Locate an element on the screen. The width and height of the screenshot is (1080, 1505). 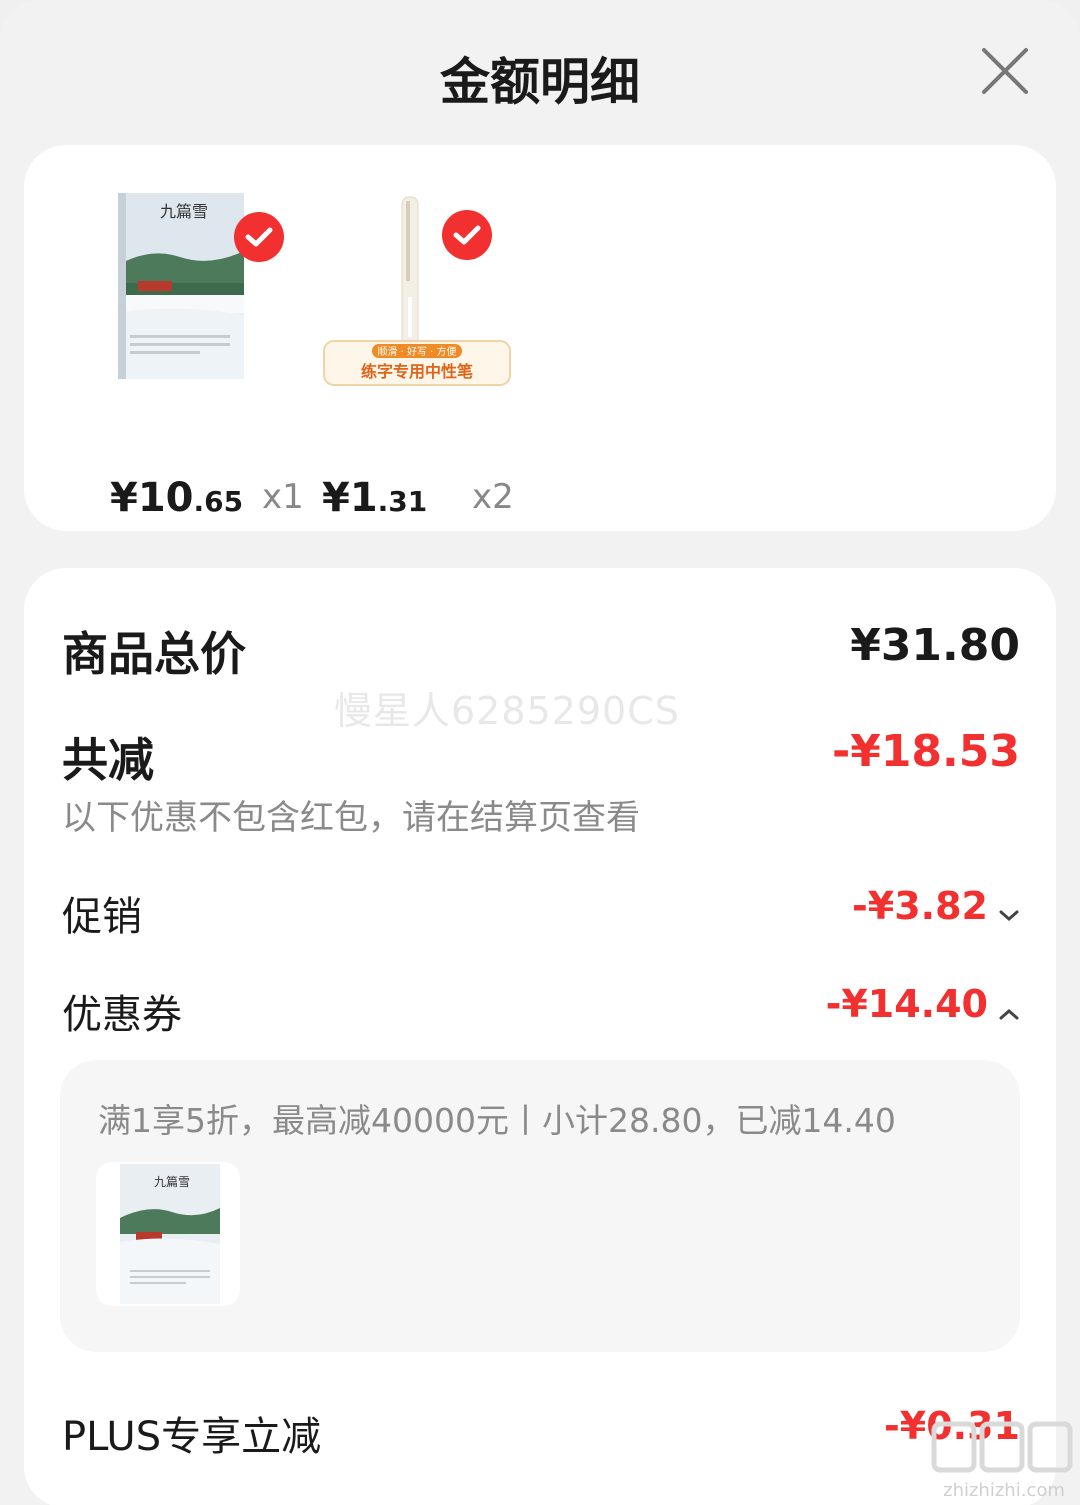
book-cover-title: 九篇雪 is located at coordinates (184, 211).